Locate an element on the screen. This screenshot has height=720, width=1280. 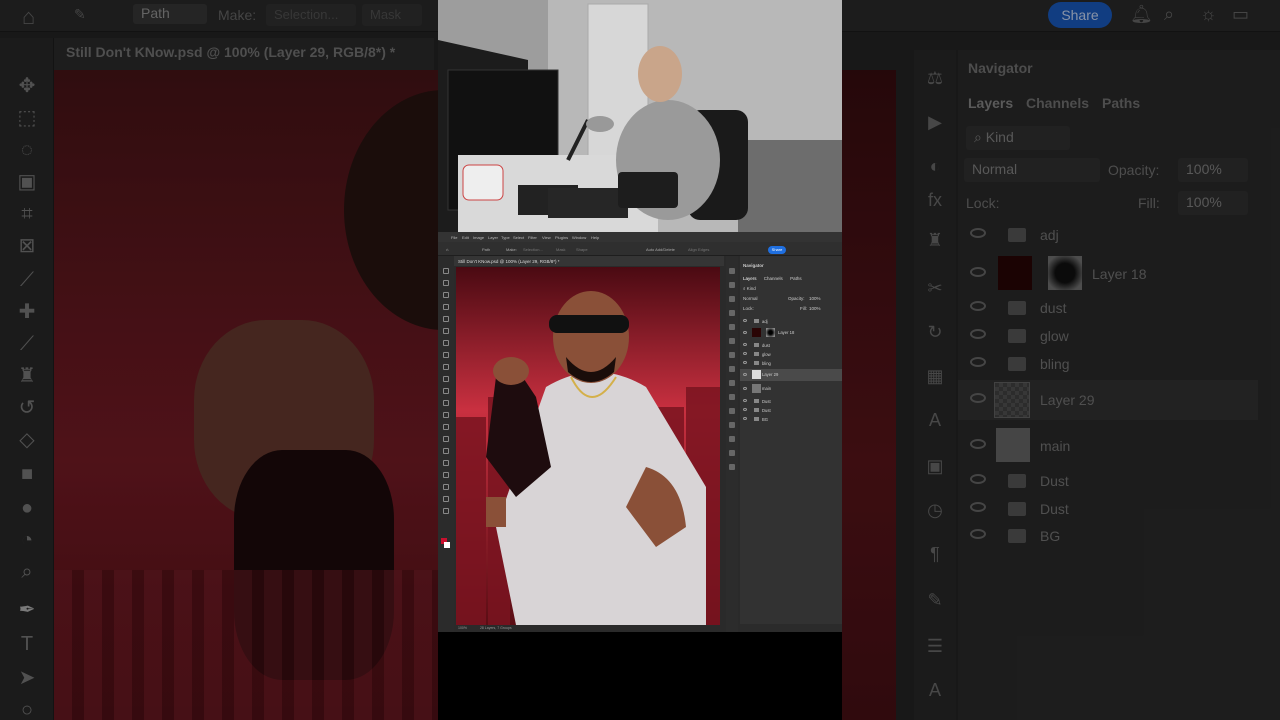
eraser-tool-icon is located at coordinates (446, 403).